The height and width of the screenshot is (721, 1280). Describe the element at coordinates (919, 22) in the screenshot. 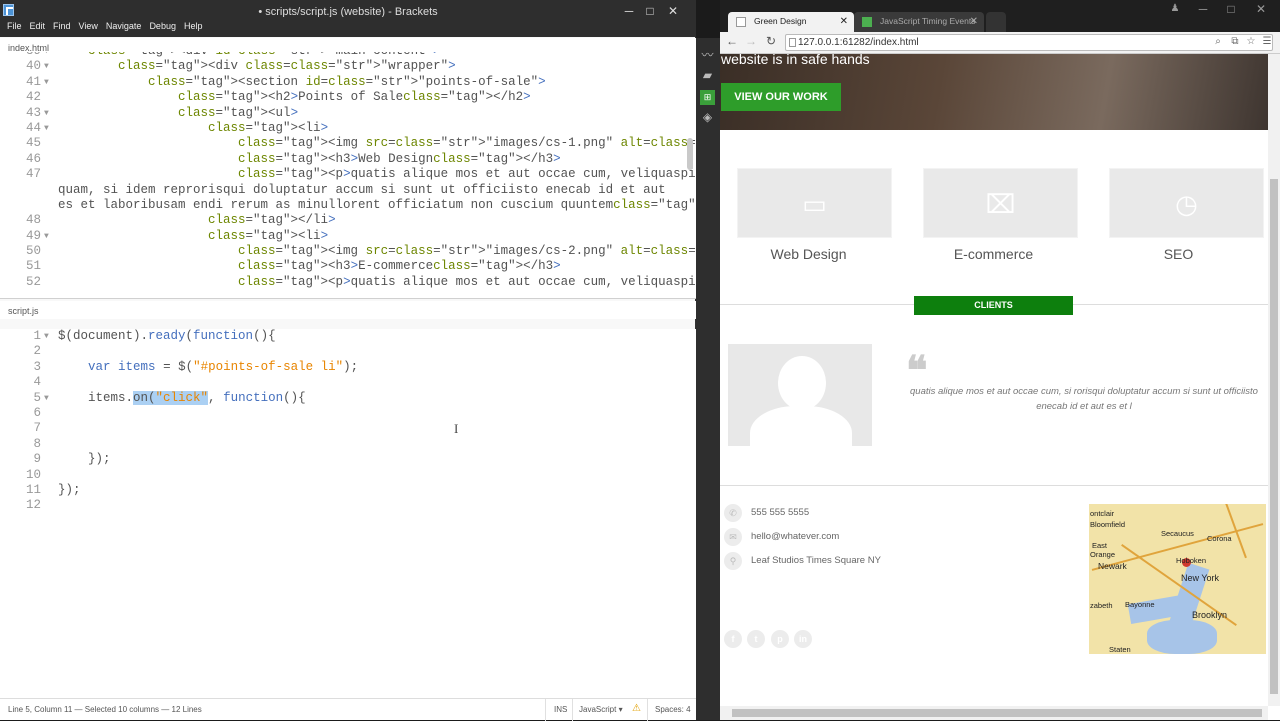

I see `tab-javascript-timing-events: JavaScript Timing Events ✕` at that location.